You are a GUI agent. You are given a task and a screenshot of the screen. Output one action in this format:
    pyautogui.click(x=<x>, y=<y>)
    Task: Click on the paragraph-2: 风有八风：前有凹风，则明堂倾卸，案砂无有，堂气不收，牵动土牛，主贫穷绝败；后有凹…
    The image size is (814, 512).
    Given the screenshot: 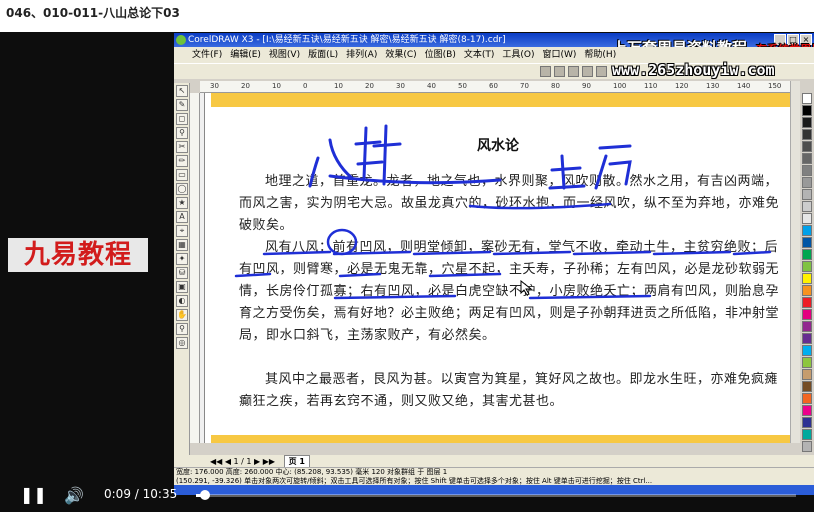 What is the action you would take?
    pyautogui.click(x=509, y=291)
    